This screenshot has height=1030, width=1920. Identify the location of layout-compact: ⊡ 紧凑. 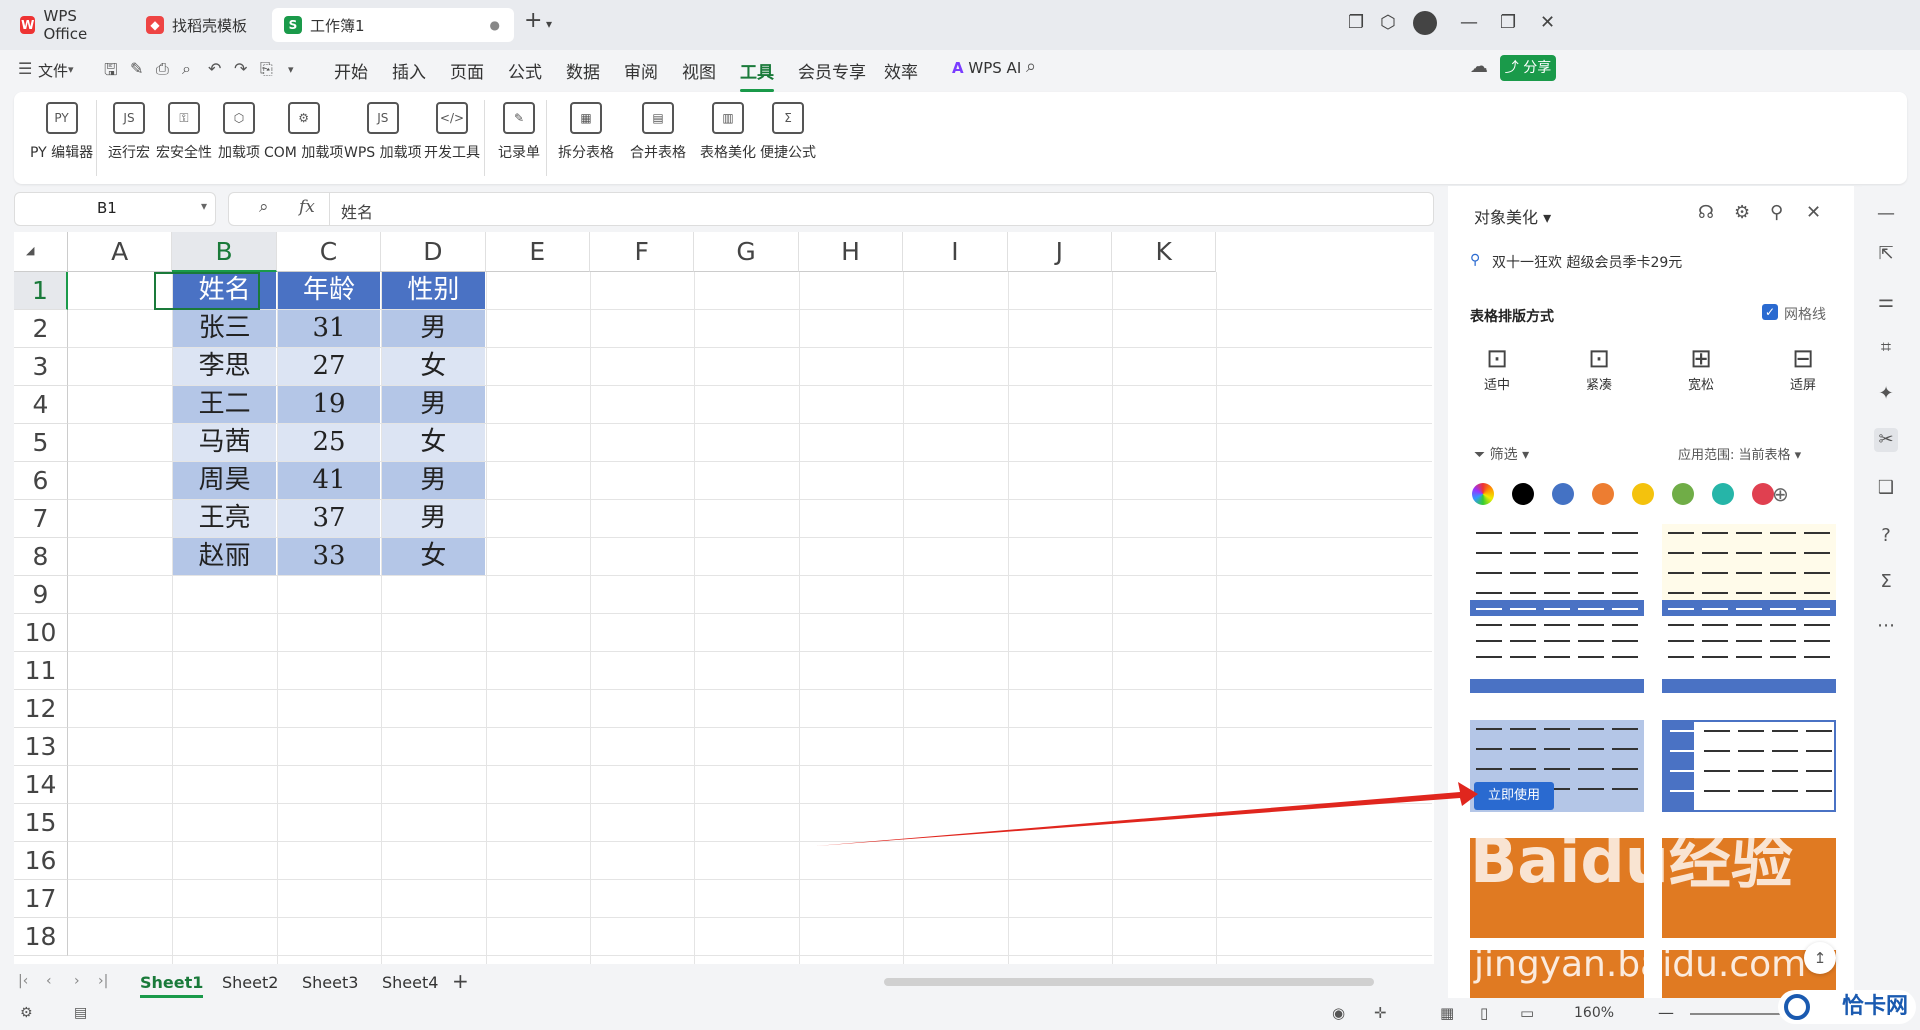
(1599, 376).